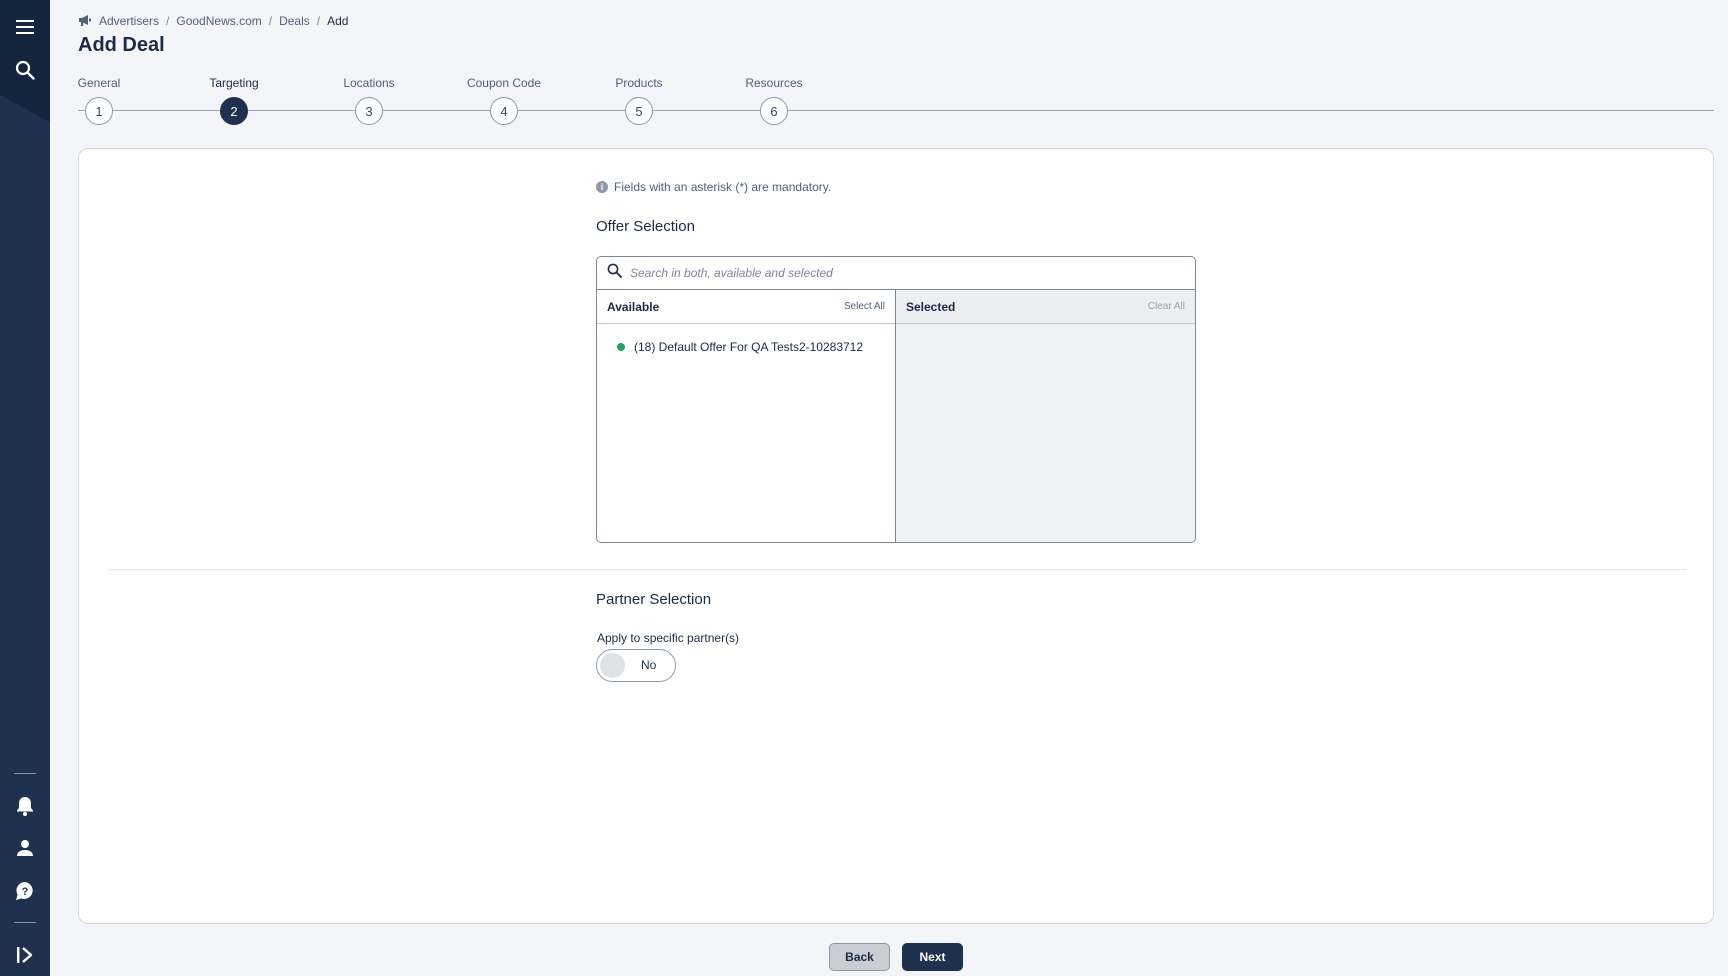 This screenshot has width=1728, height=976. I want to click on step-coupon-code: Coupon Code 4, so click(504, 99).